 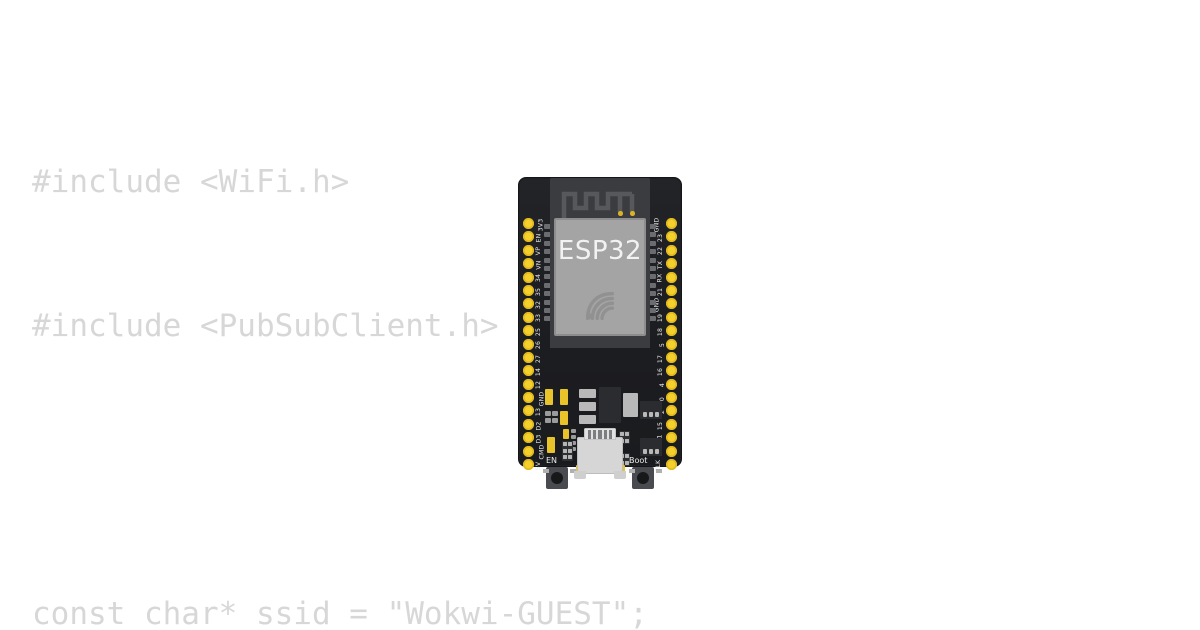 I want to click on pin-16-right: 16, so click(x=665, y=371).